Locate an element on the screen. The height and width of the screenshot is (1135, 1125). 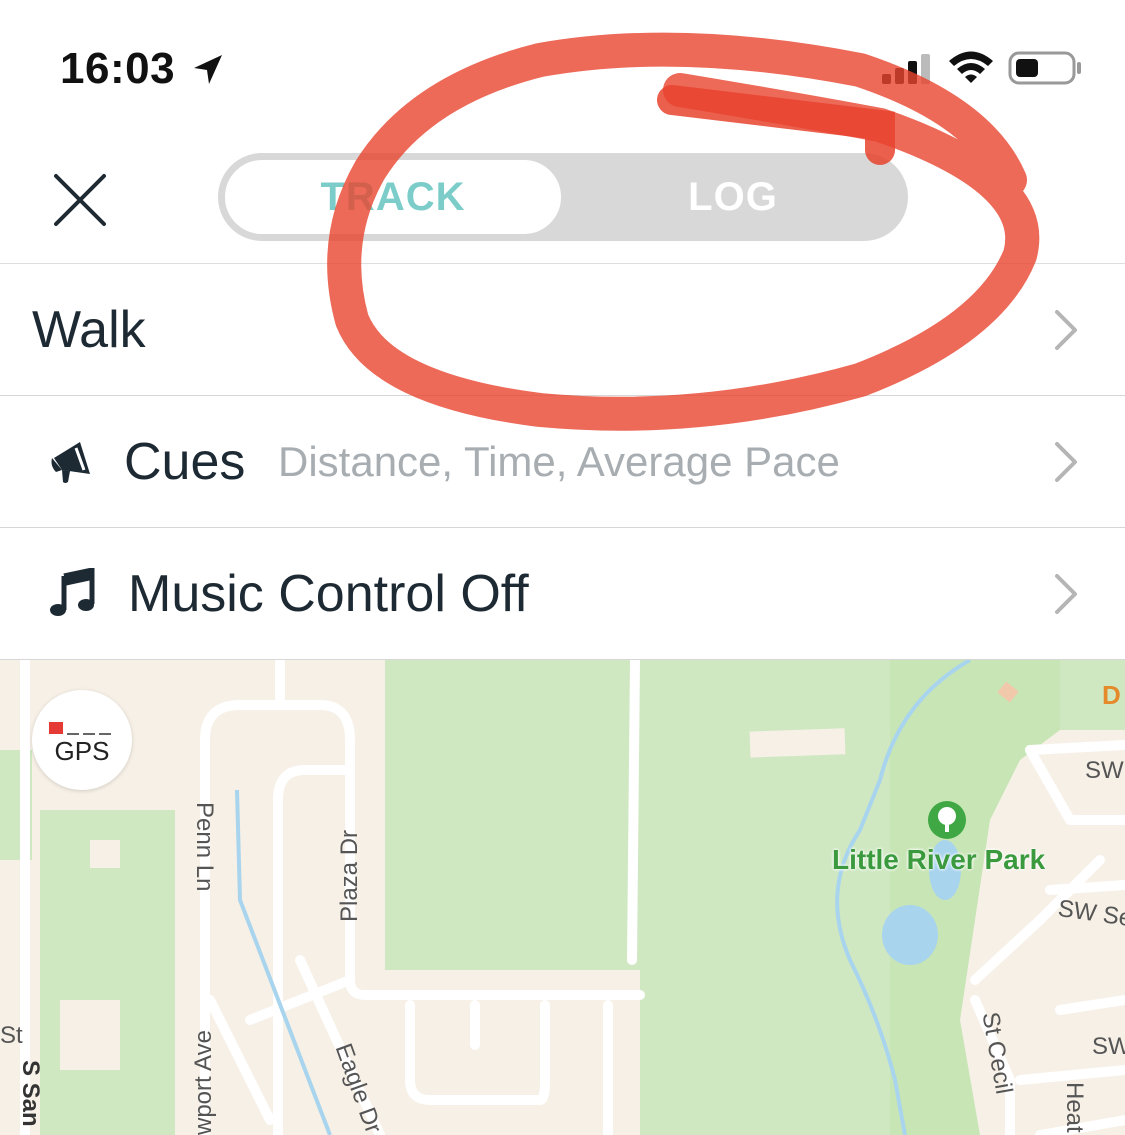
park-tree-icon is located at coordinates (947, 820).